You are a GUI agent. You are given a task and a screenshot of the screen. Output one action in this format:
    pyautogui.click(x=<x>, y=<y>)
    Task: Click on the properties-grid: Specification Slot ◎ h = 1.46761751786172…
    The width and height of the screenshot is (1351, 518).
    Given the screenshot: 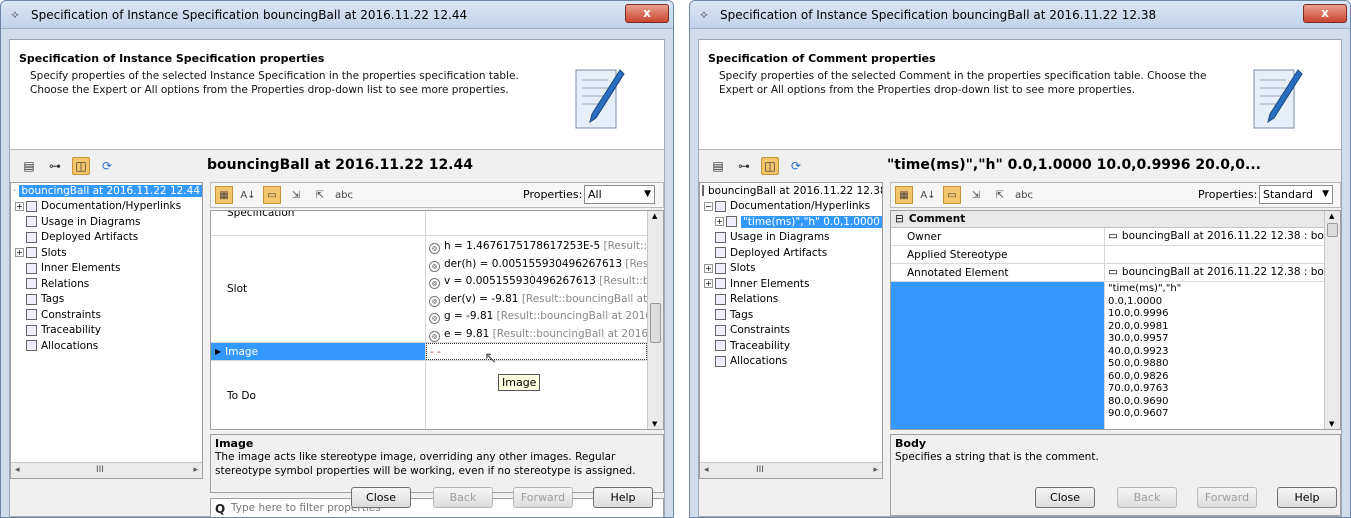 What is the action you would take?
    pyautogui.click(x=437, y=320)
    